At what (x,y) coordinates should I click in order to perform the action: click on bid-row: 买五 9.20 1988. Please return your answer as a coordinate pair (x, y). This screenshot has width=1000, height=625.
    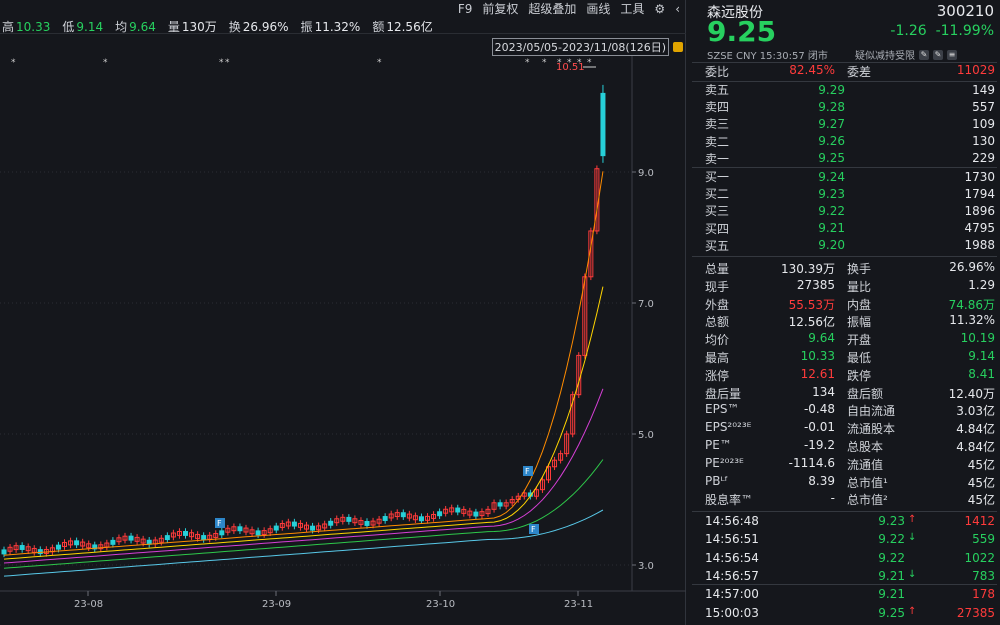
    Looking at the image, I should click on (850, 245).